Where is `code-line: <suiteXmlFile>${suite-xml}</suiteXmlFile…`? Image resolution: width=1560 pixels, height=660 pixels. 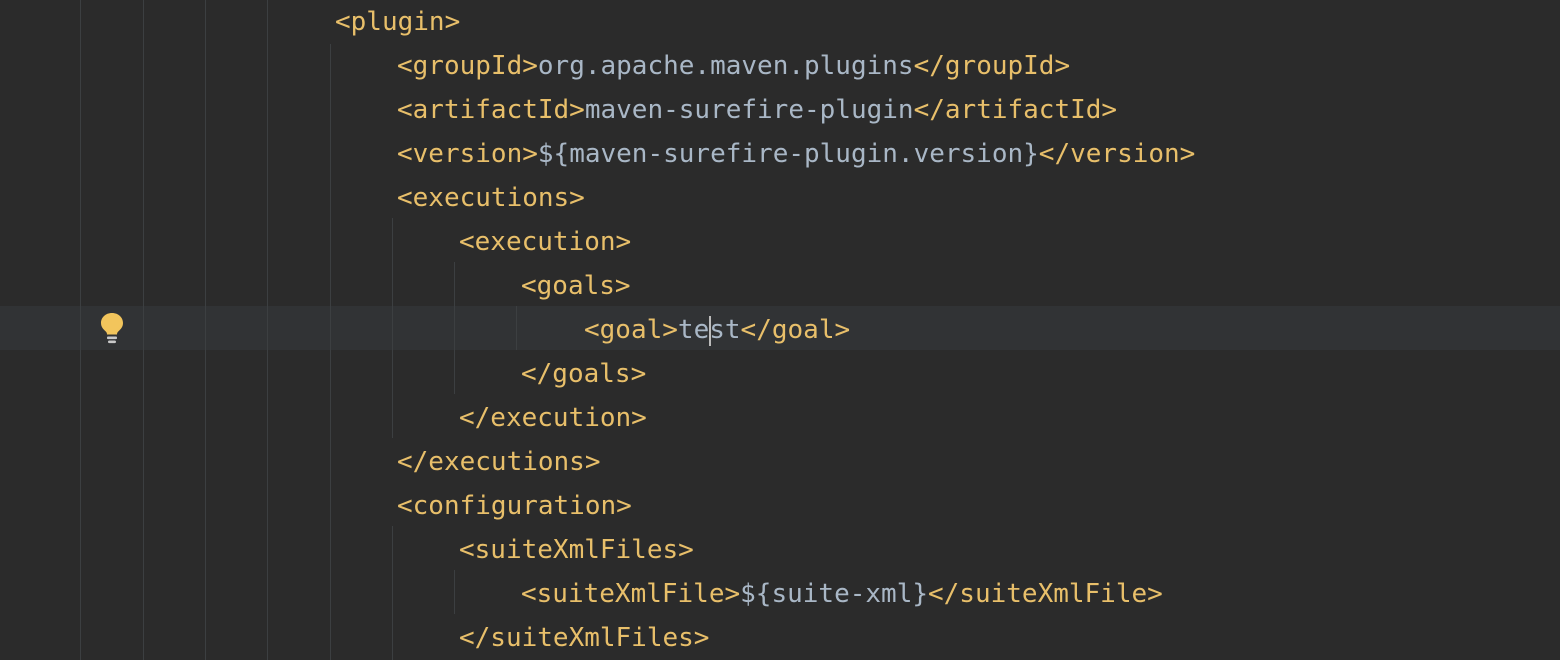
code-line: <suiteXmlFile>${suite-xml}</suiteXmlFile… is located at coordinates (842, 594).